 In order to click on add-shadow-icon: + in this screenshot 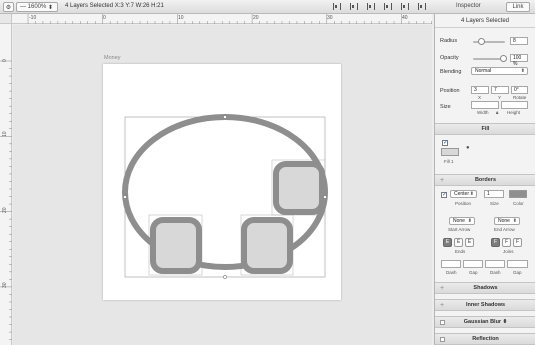, I will do `click(442, 288)`.